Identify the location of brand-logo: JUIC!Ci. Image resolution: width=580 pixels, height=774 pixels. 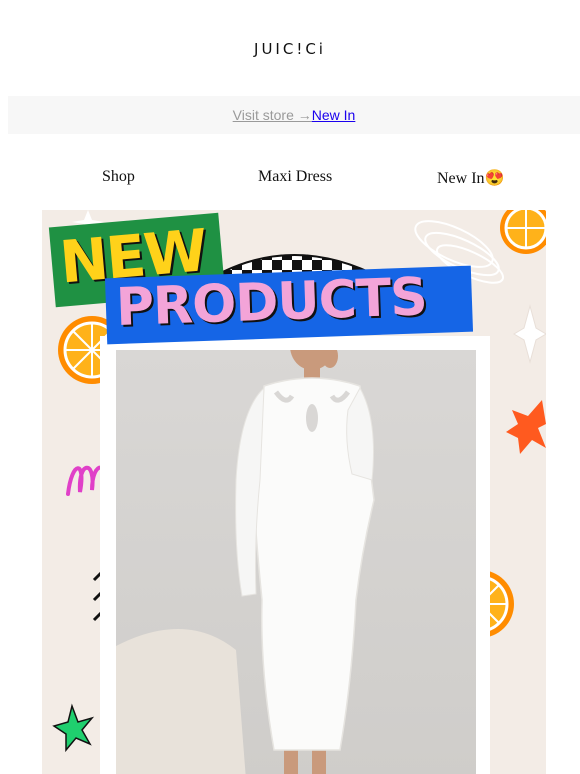
(290, 49).